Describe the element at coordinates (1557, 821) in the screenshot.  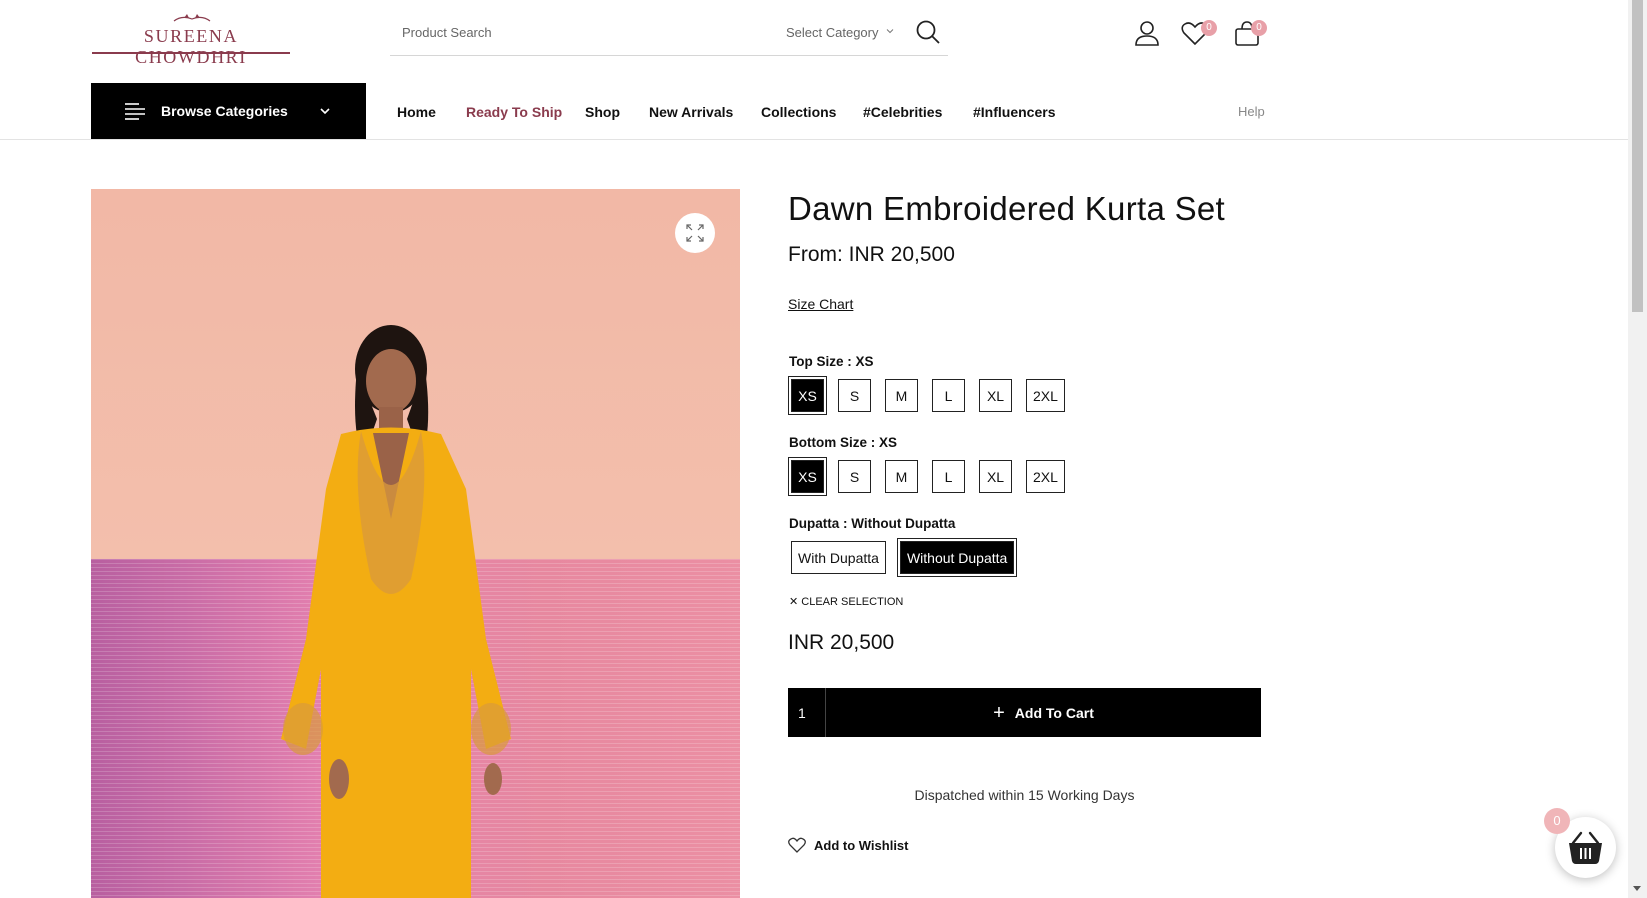
I see `floating-cart-count: 0` at that location.